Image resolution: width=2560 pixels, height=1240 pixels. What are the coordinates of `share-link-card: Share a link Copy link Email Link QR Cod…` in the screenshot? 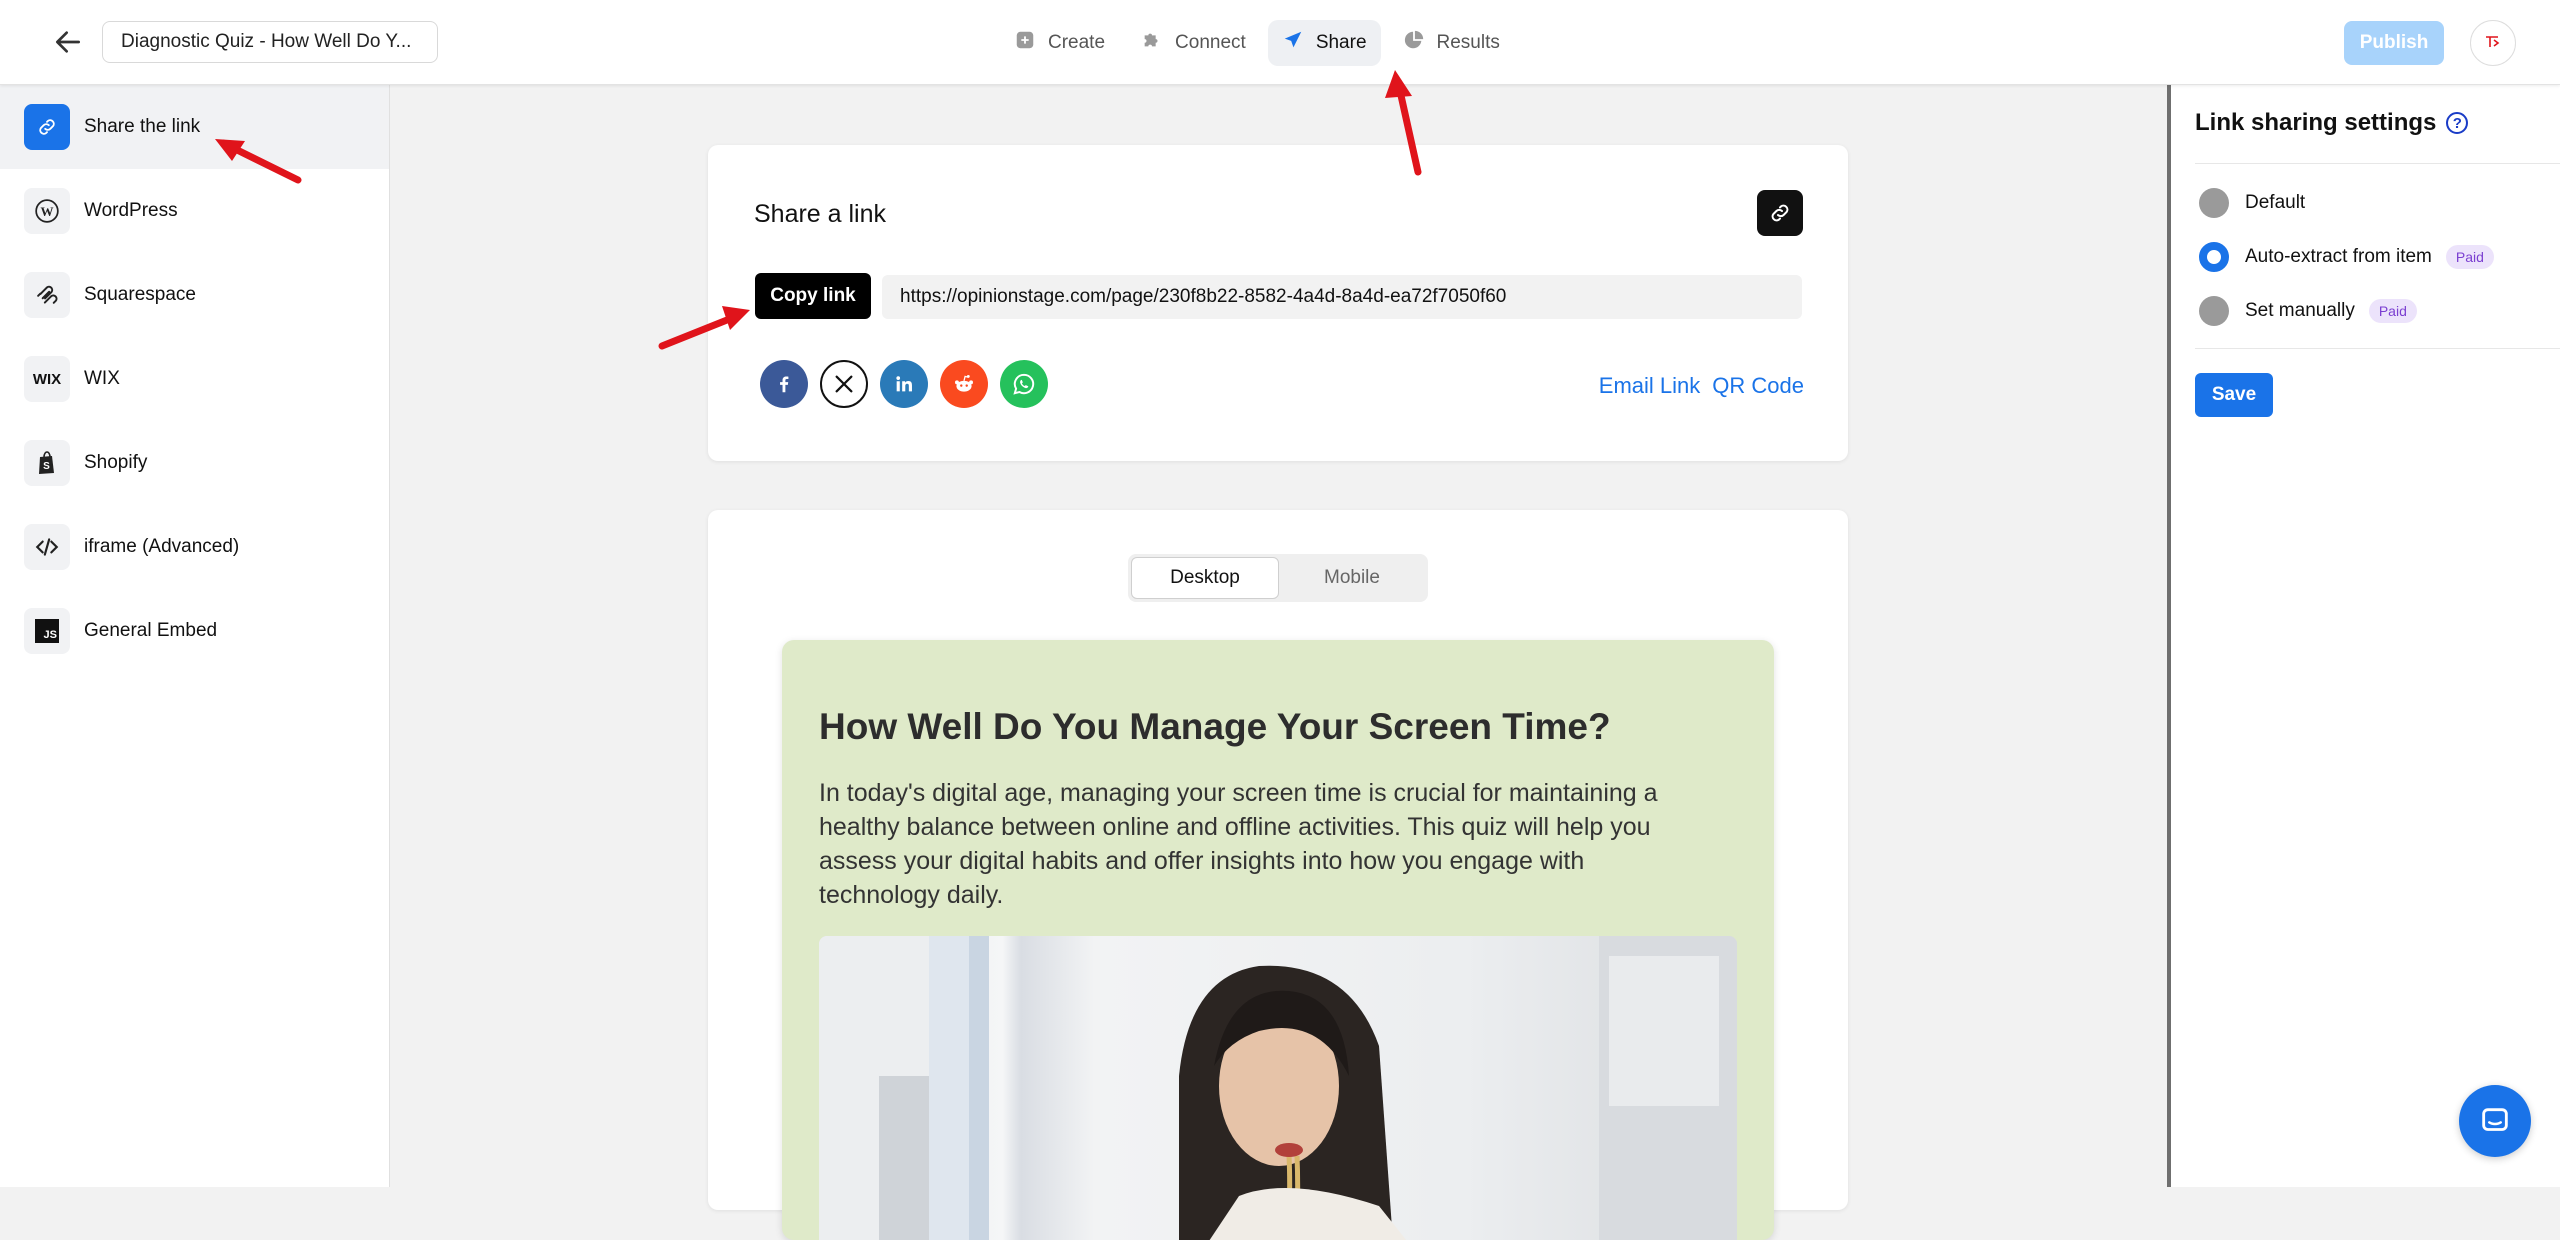 It's located at (1278, 303).